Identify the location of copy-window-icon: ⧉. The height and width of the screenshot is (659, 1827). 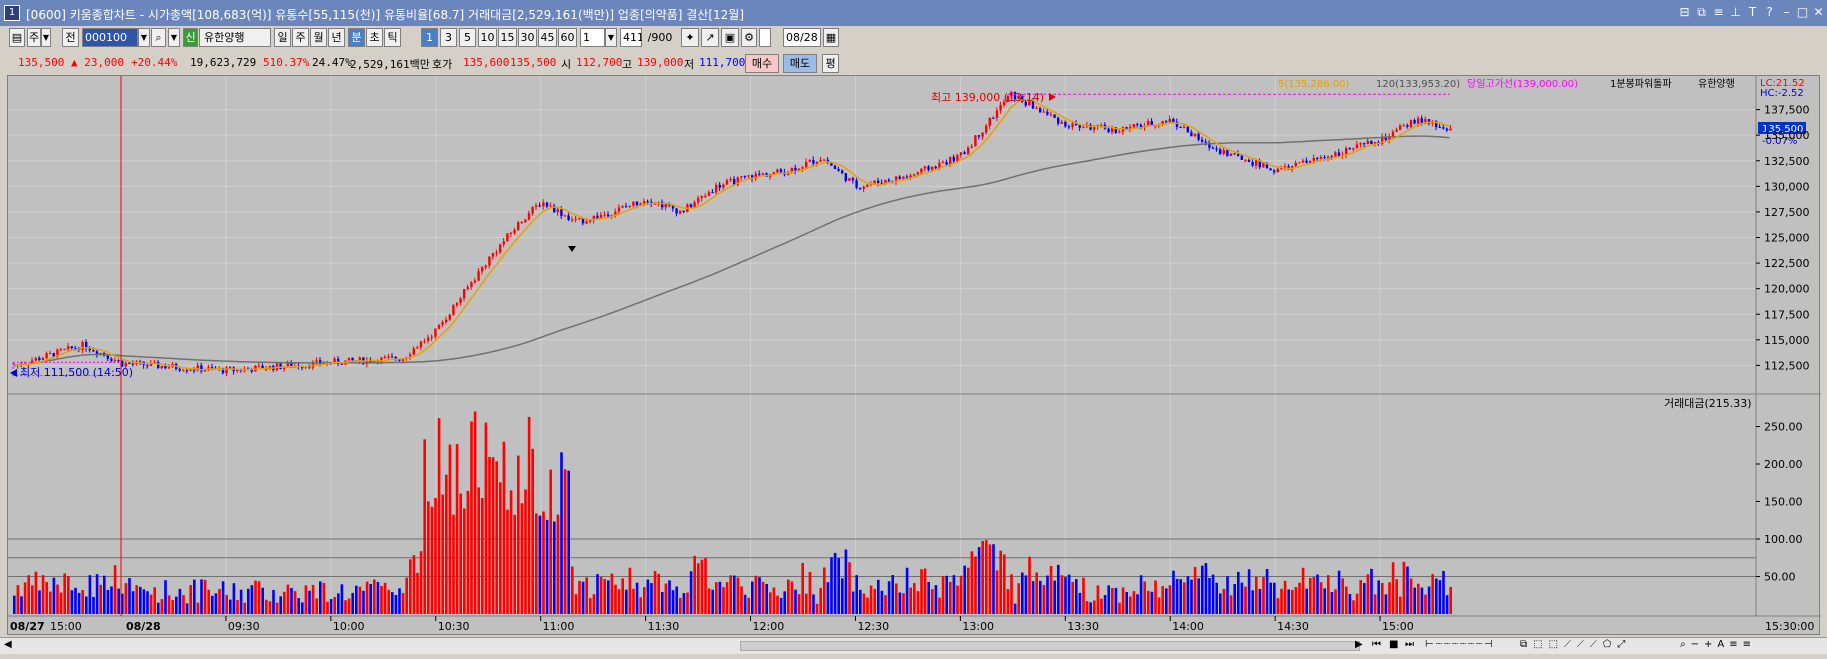
(1701, 12).